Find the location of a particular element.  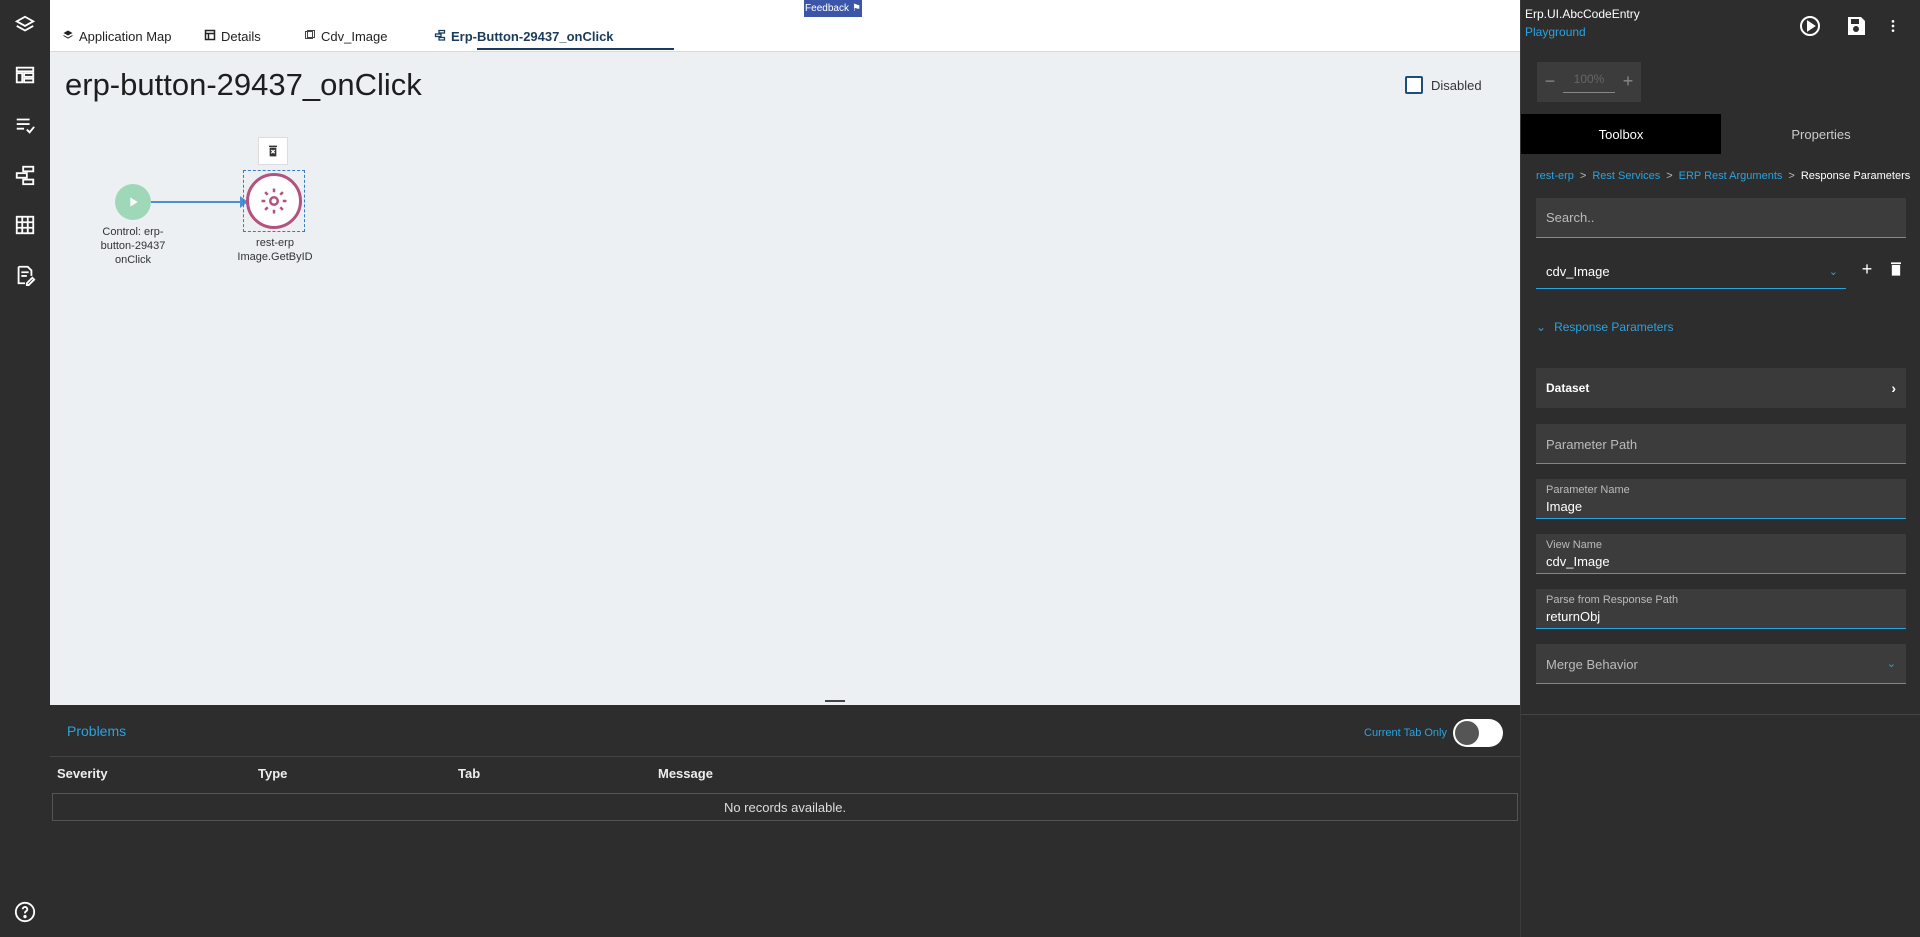

start-node is located at coordinates (133, 202).